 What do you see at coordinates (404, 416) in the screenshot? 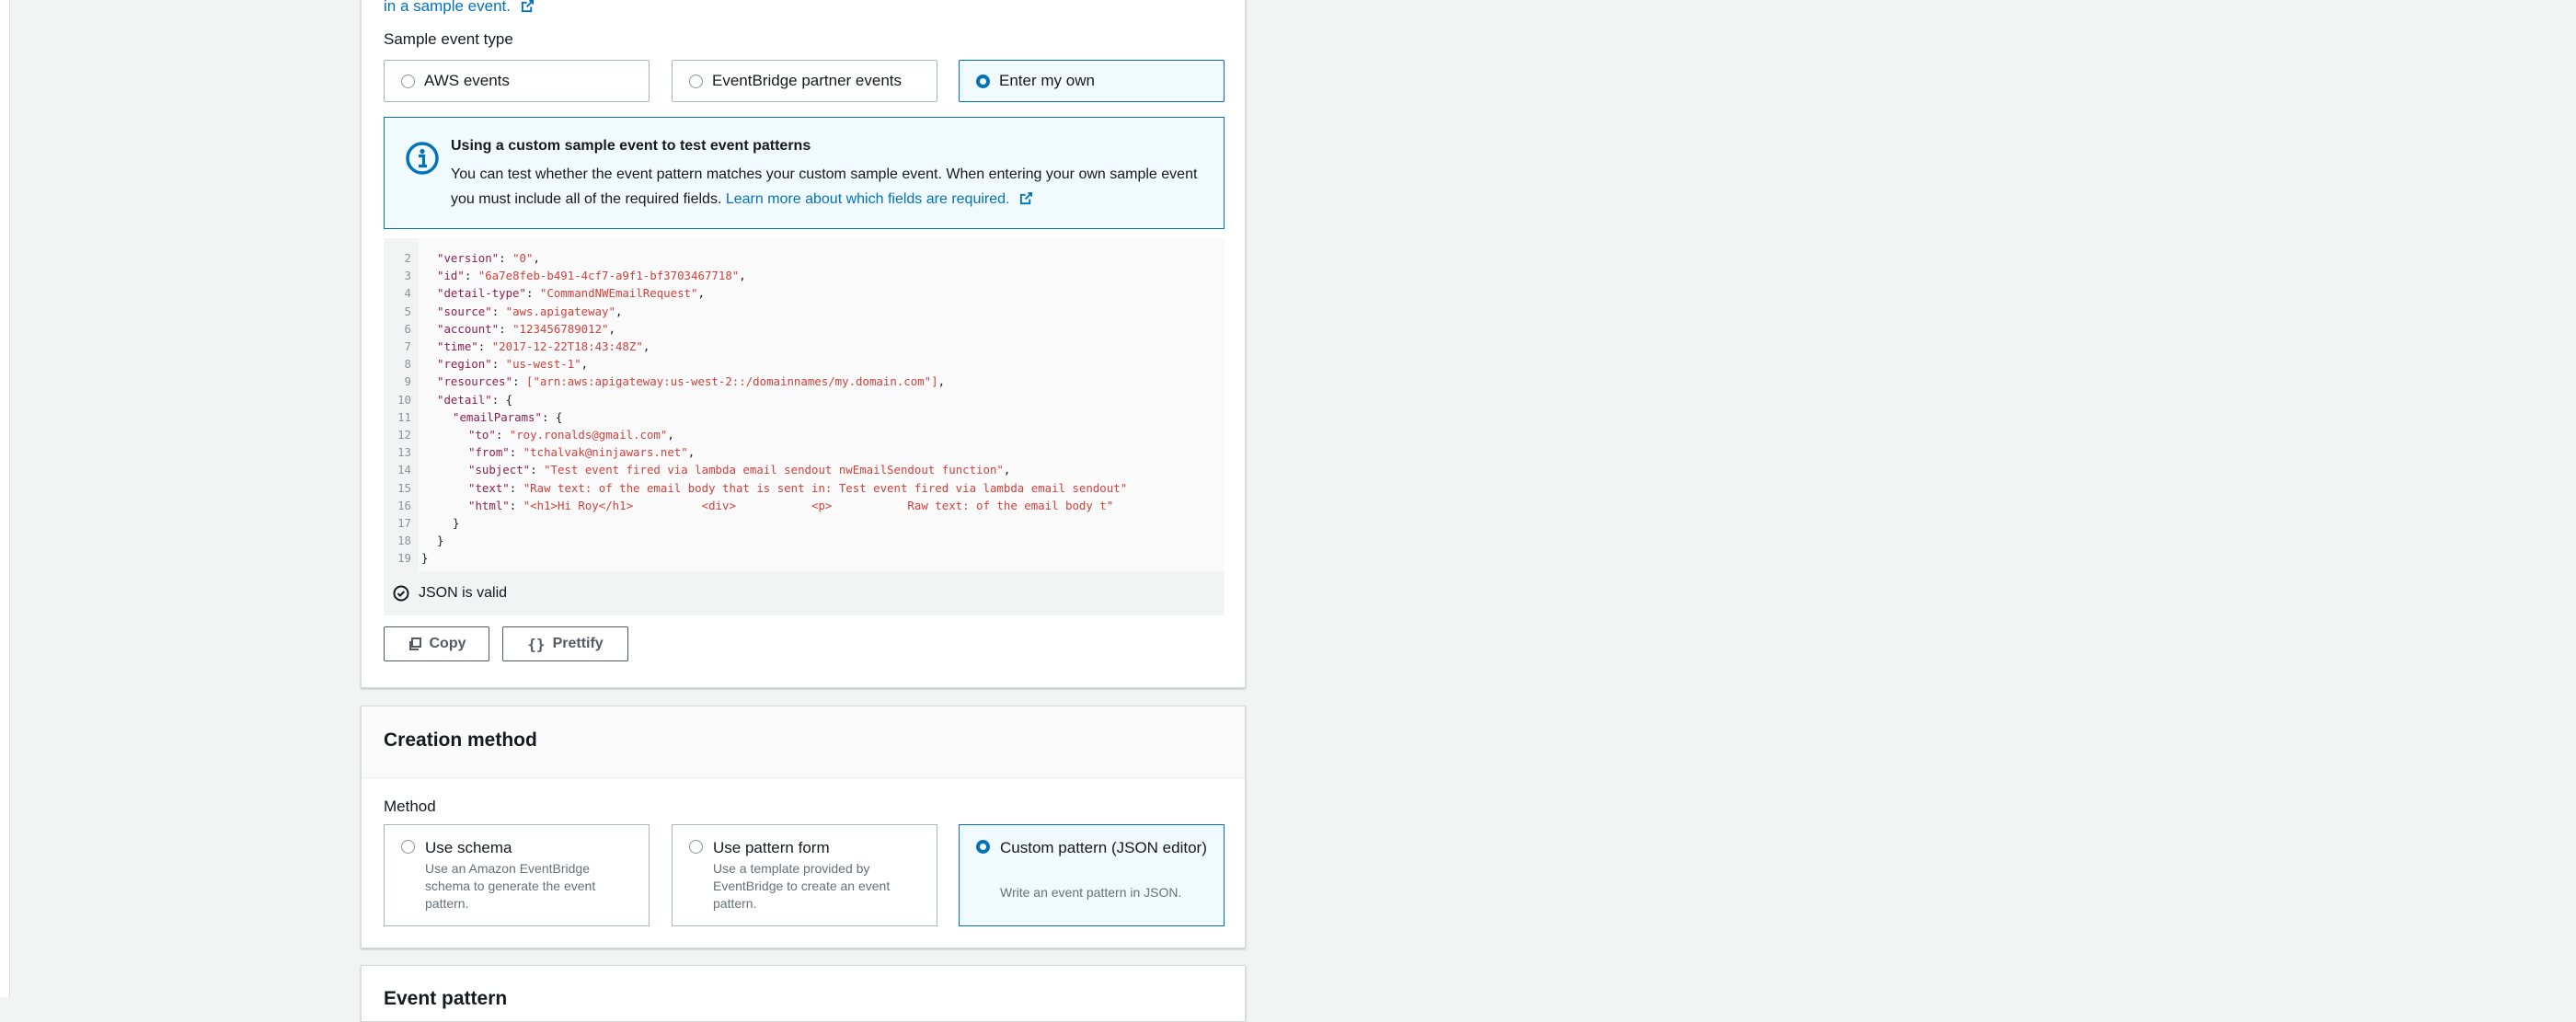
I see `line-number: 11` at bounding box center [404, 416].